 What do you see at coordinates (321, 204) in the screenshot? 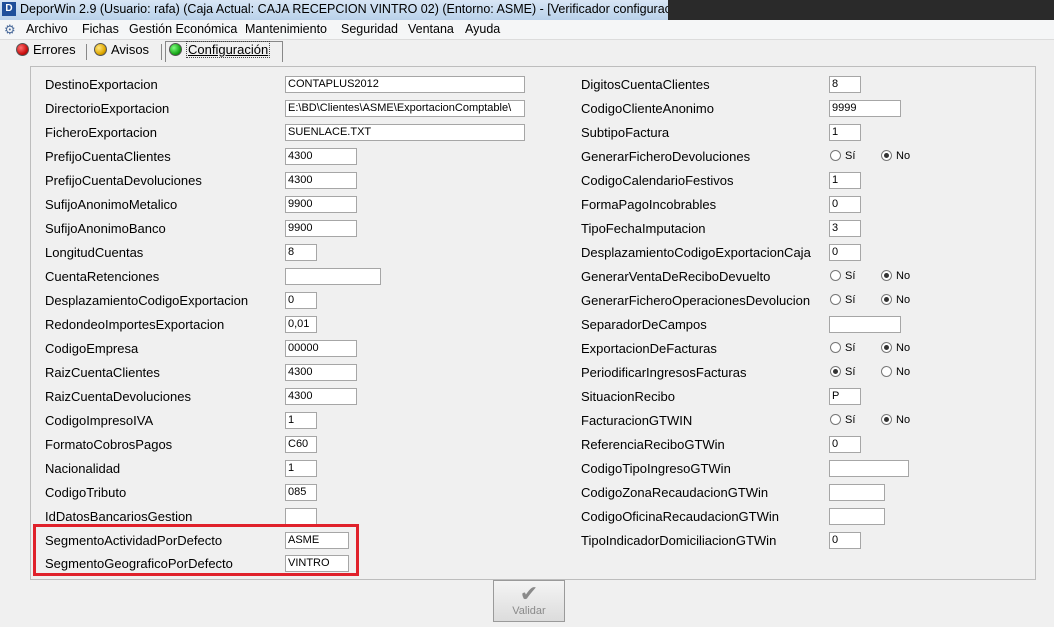
I see `input-sufijo-anonimo-metalico: 9900` at bounding box center [321, 204].